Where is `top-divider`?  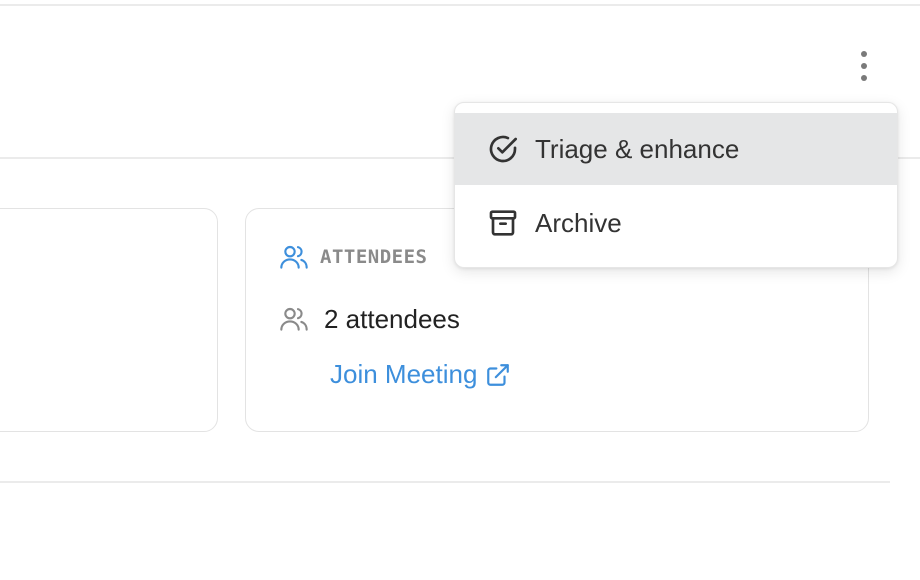 top-divider is located at coordinates (460, 5).